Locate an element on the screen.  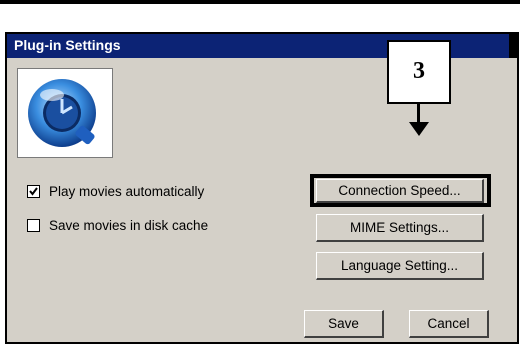
play-movies-checkbox is located at coordinates (33, 191).